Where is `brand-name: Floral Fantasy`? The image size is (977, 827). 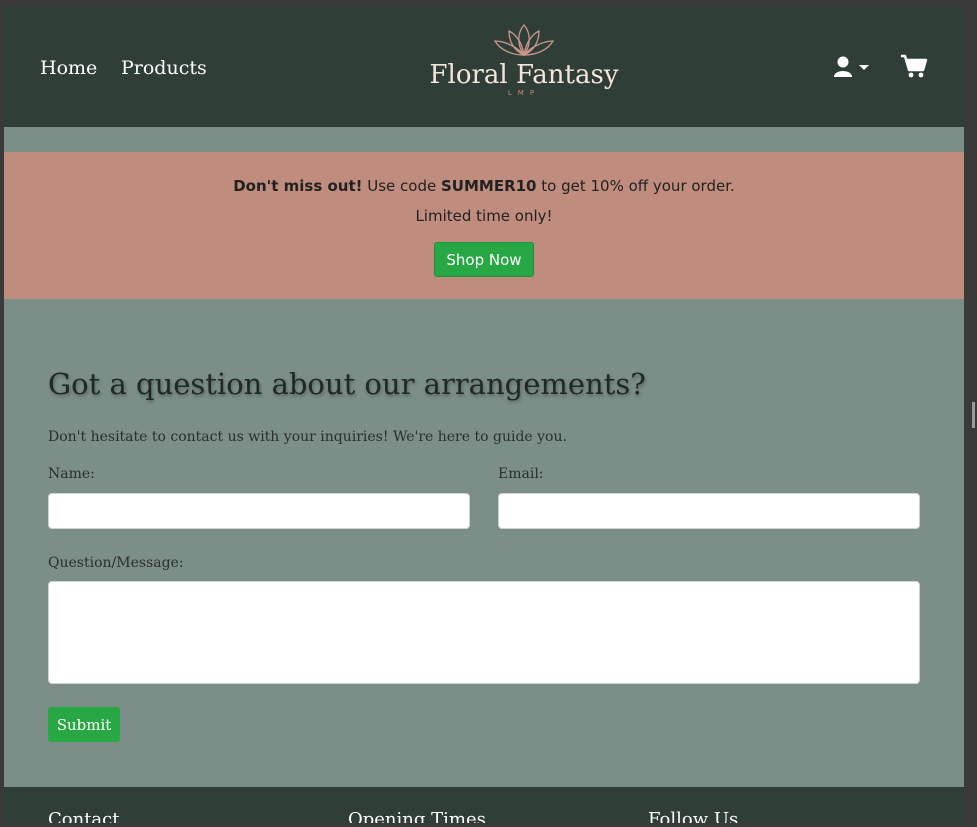 brand-name: Floral Fantasy is located at coordinates (524, 75).